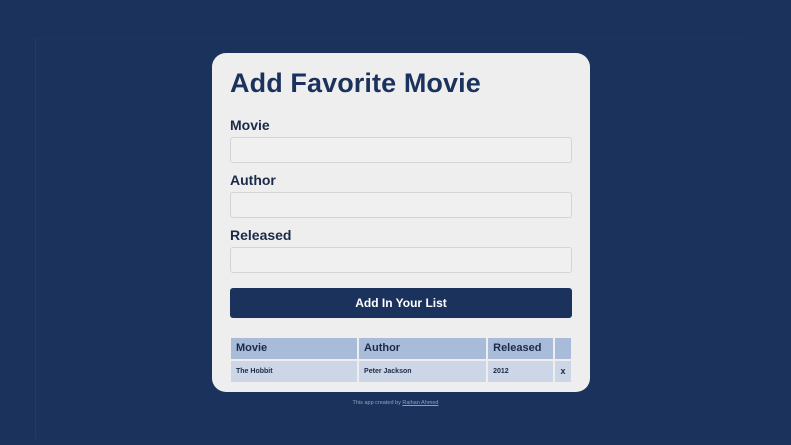  What do you see at coordinates (423, 348) in the screenshot?
I see `author-column-header: Author` at bounding box center [423, 348].